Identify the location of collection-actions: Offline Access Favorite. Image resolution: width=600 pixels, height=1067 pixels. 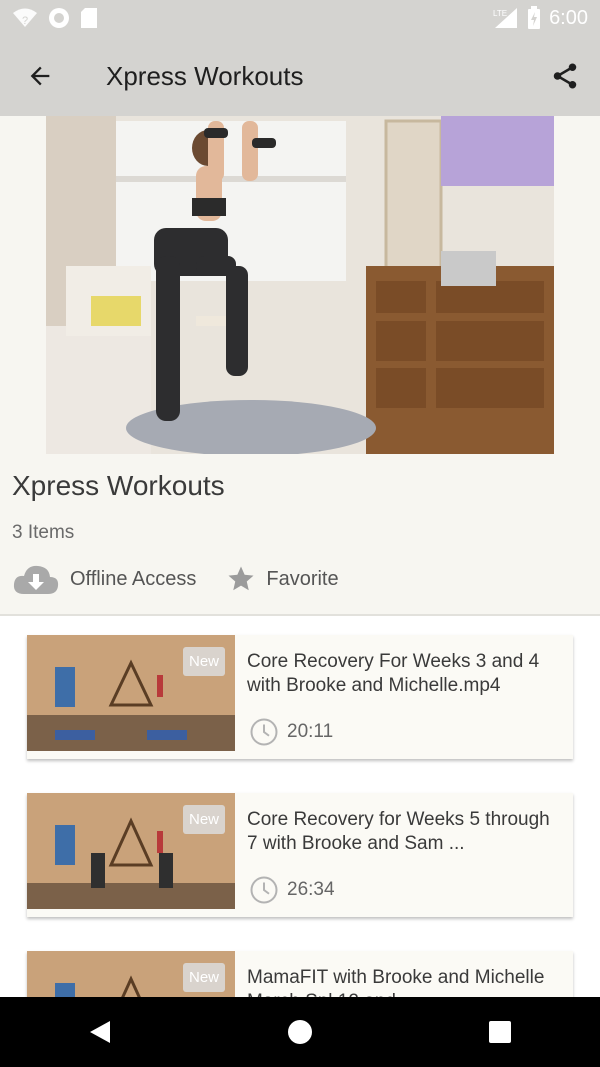
(190, 579).